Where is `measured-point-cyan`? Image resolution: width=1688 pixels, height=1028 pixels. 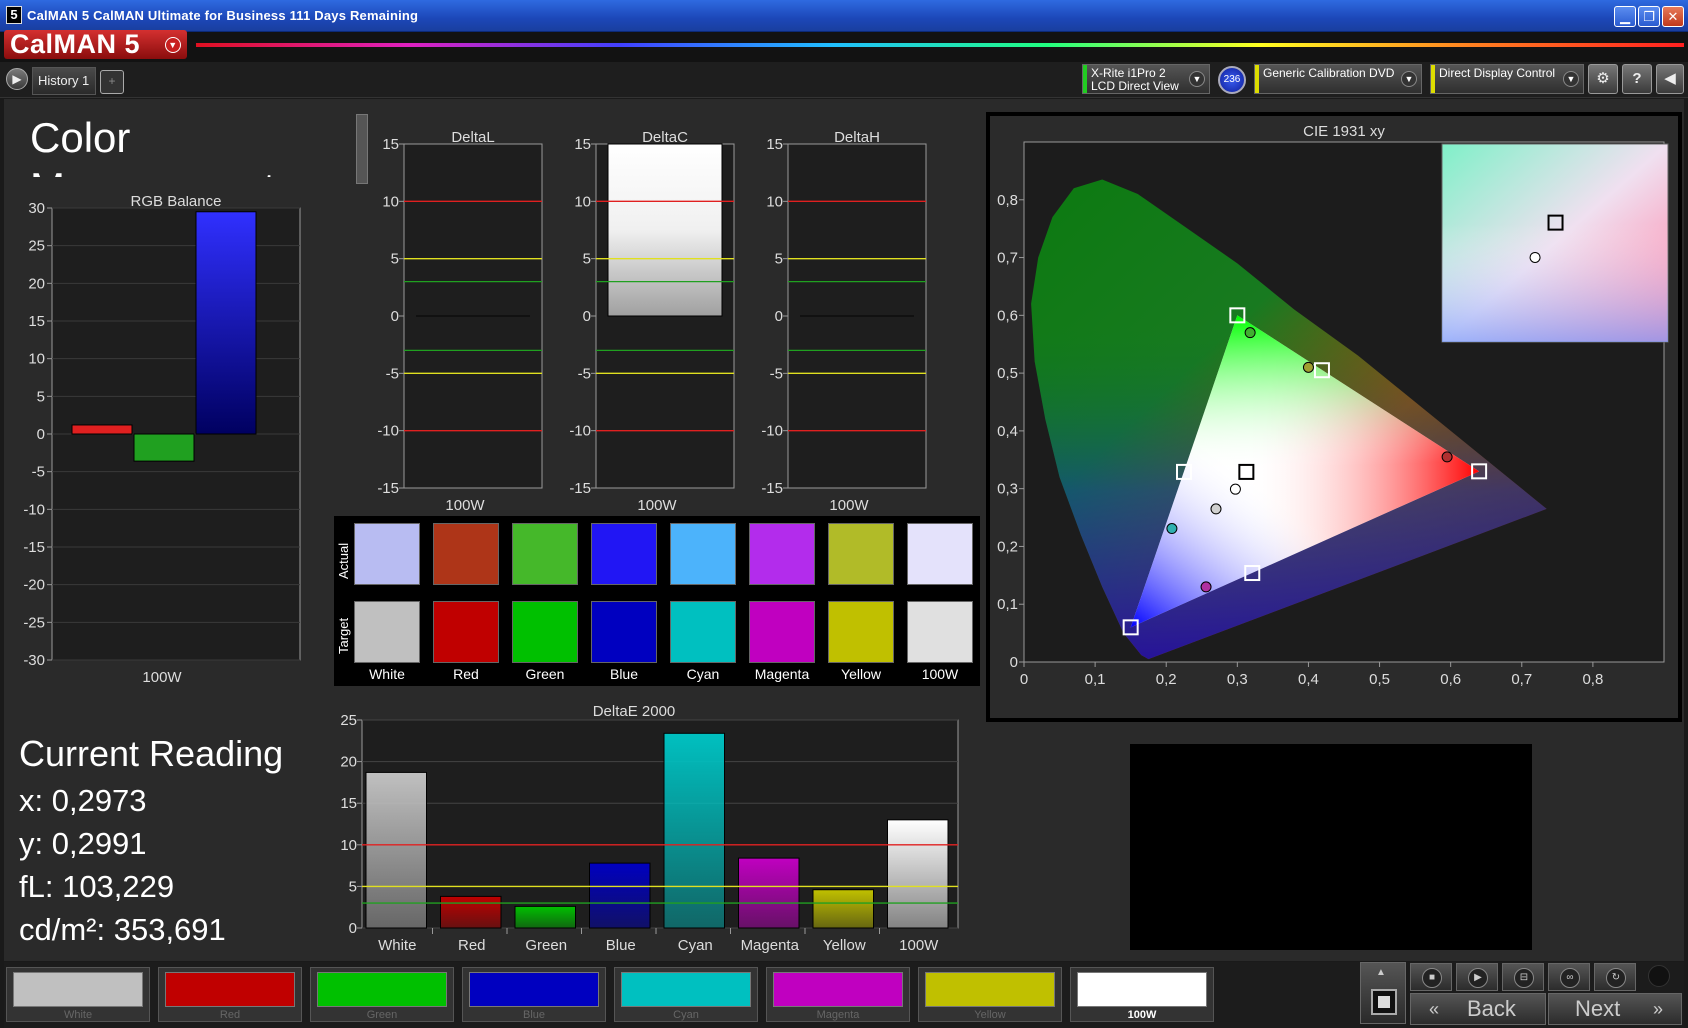 measured-point-cyan is located at coordinates (1172, 529).